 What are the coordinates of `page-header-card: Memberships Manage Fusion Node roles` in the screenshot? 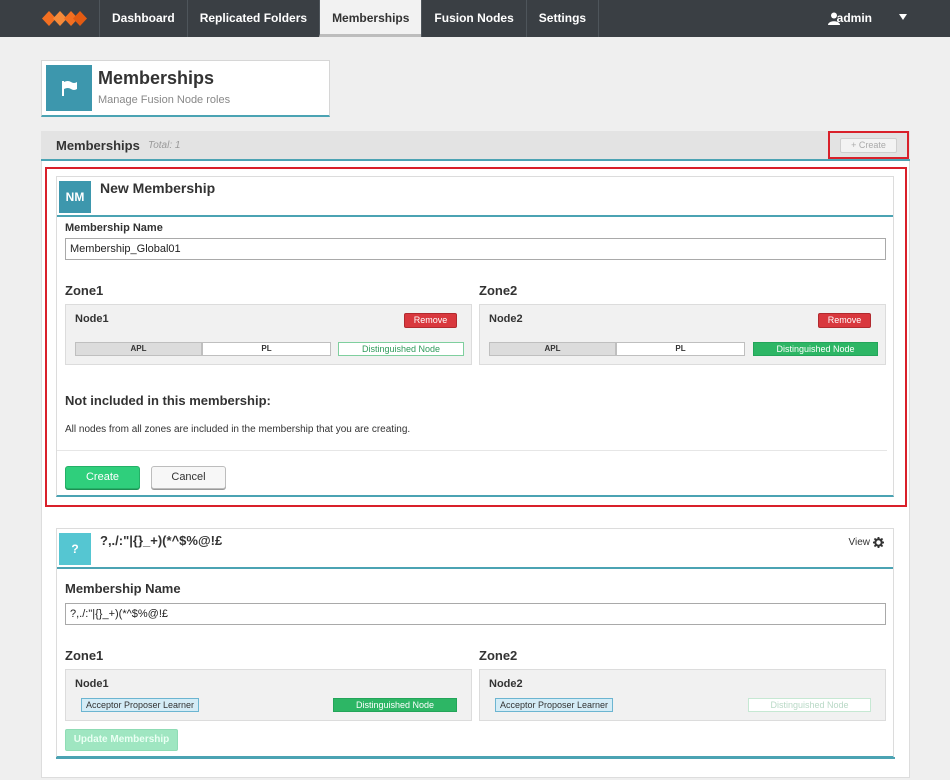 It's located at (185, 88).